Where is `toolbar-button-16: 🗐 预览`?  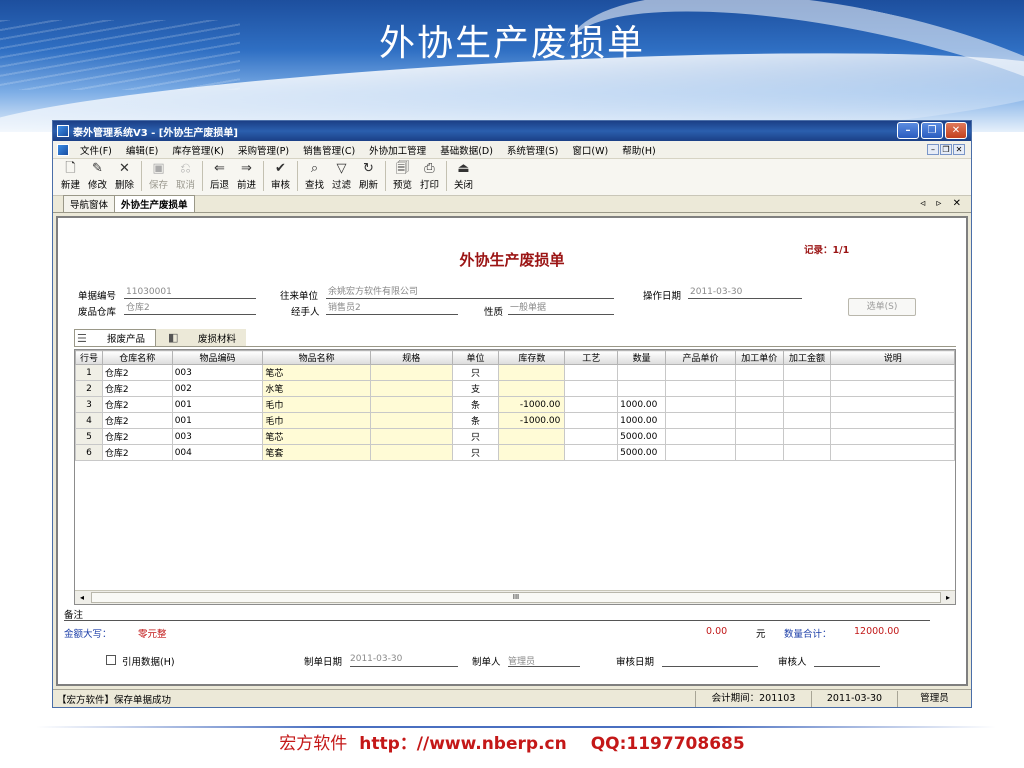 toolbar-button-16: 🗐 预览 is located at coordinates (402, 176).